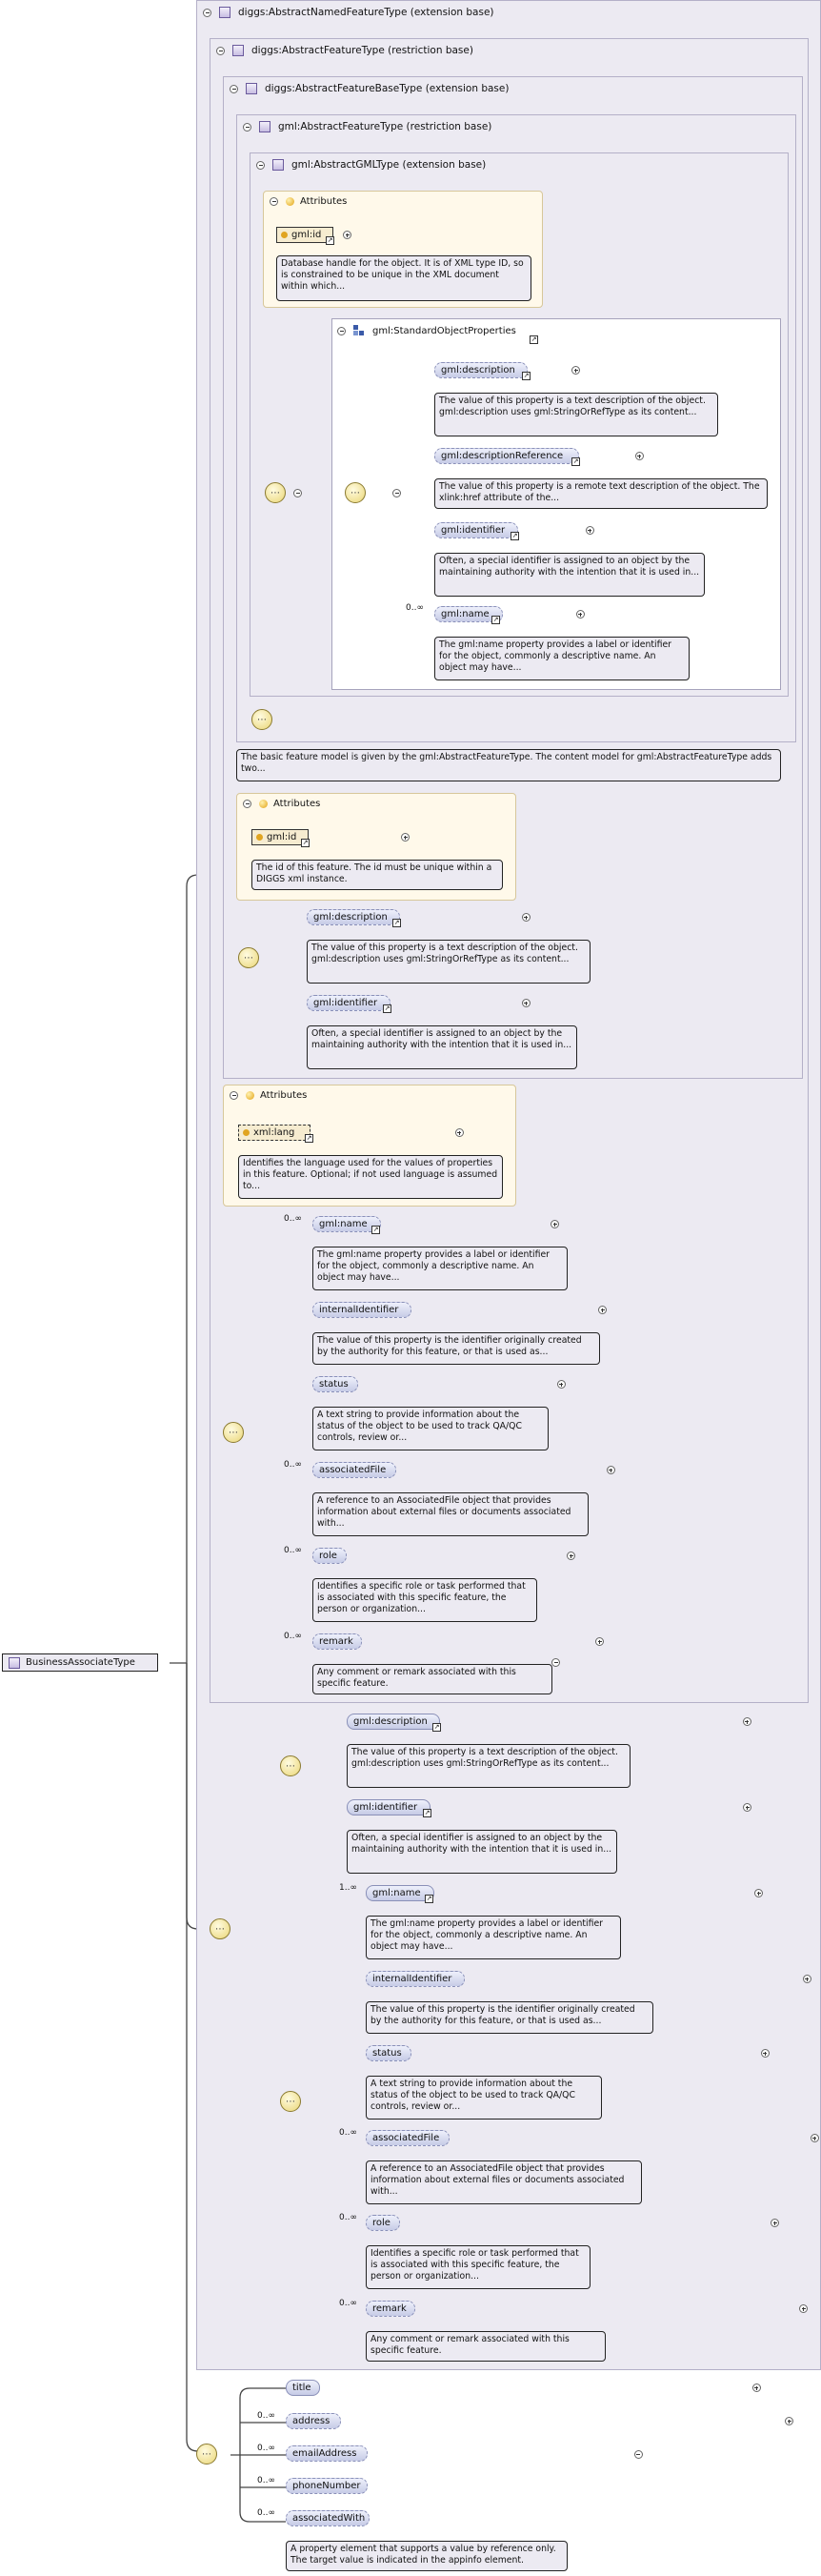 The height and width of the screenshot is (2576, 821). What do you see at coordinates (327, 2486) in the screenshot?
I see `element-phone-number: phoneNumber` at bounding box center [327, 2486].